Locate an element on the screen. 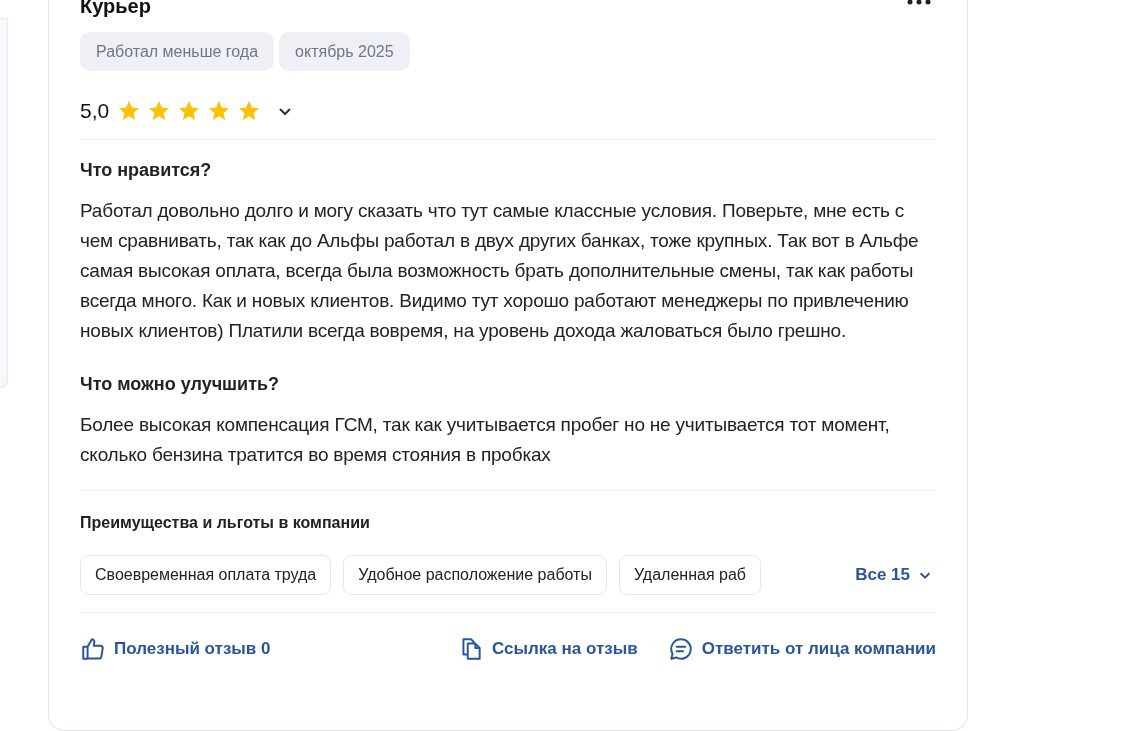 Image resolution: width=1134 pixels, height=731 pixels. more-icon is located at coordinates (919, 3).